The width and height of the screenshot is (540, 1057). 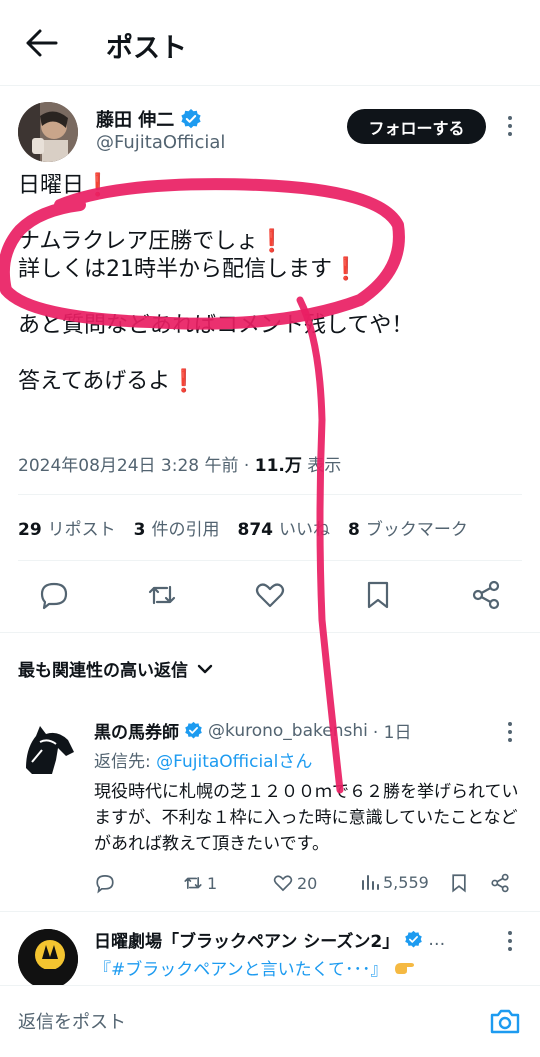 I want to click on pointing-hand-icon, so click(x=404, y=968).